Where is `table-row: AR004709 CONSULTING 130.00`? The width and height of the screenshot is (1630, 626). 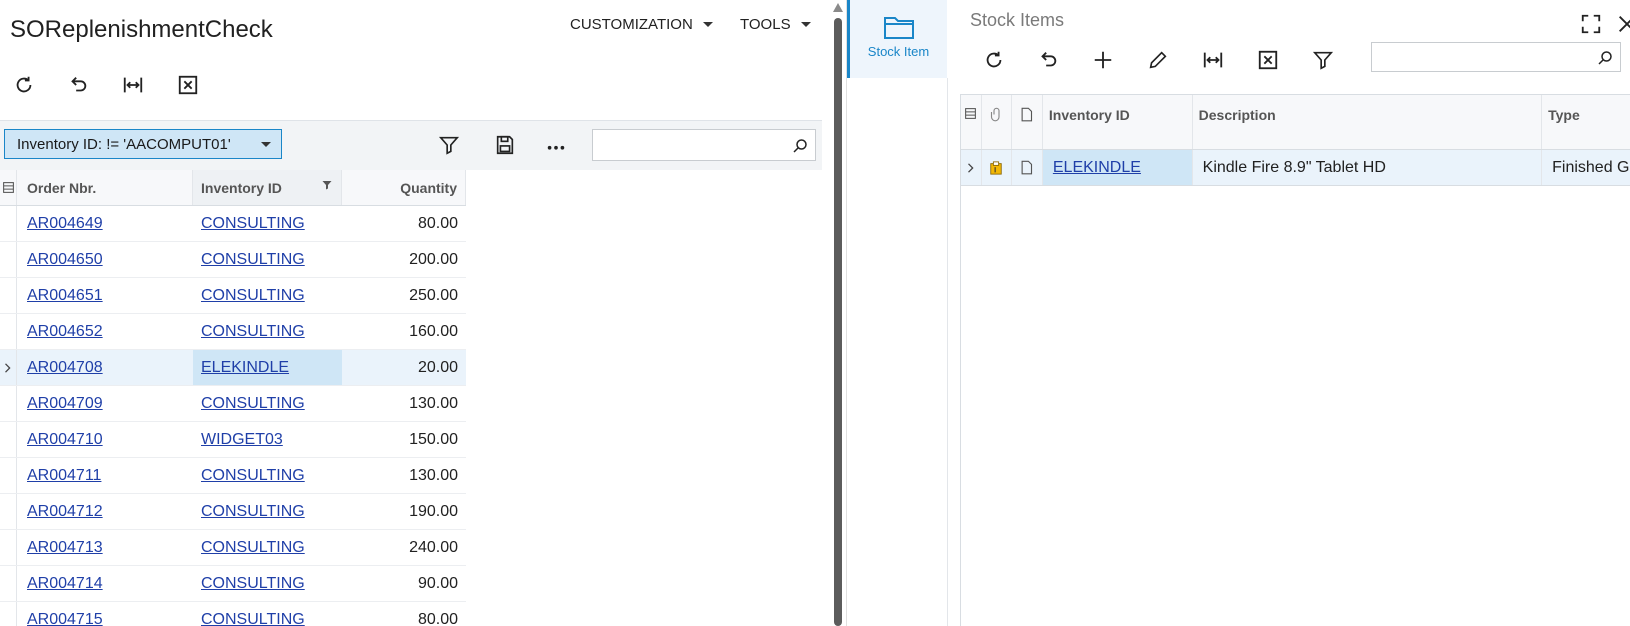
table-row: AR004709 CONSULTING 130.00 is located at coordinates (233, 404).